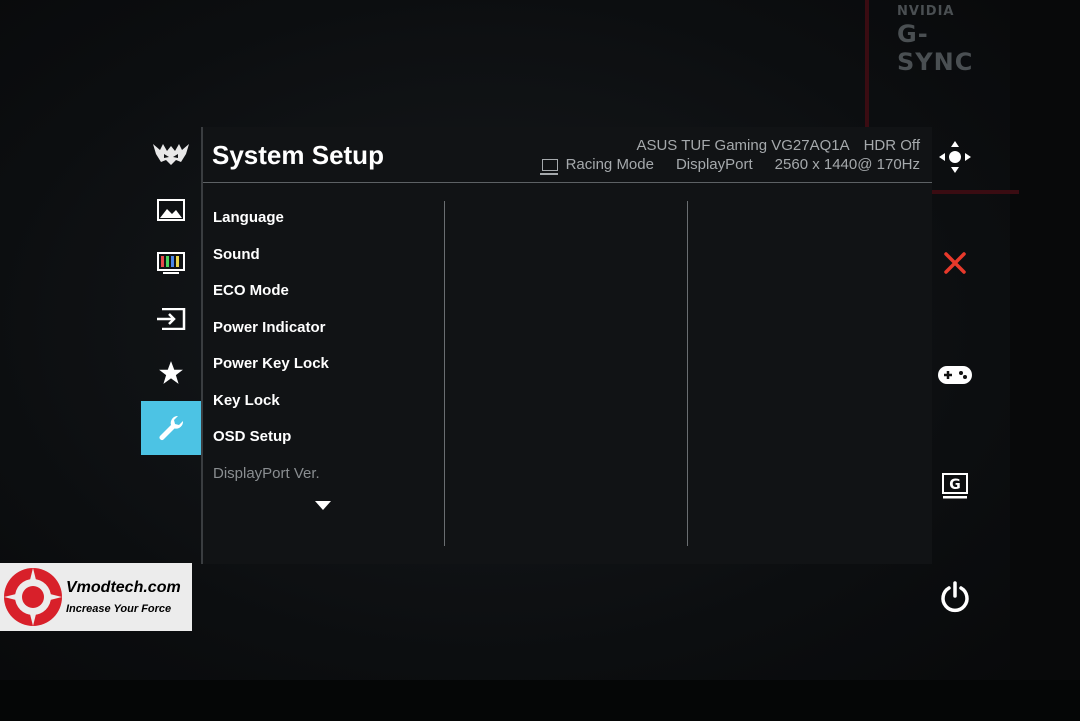 The image size is (1080, 721). I want to click on favorite-star-icon, so click(171, 372).